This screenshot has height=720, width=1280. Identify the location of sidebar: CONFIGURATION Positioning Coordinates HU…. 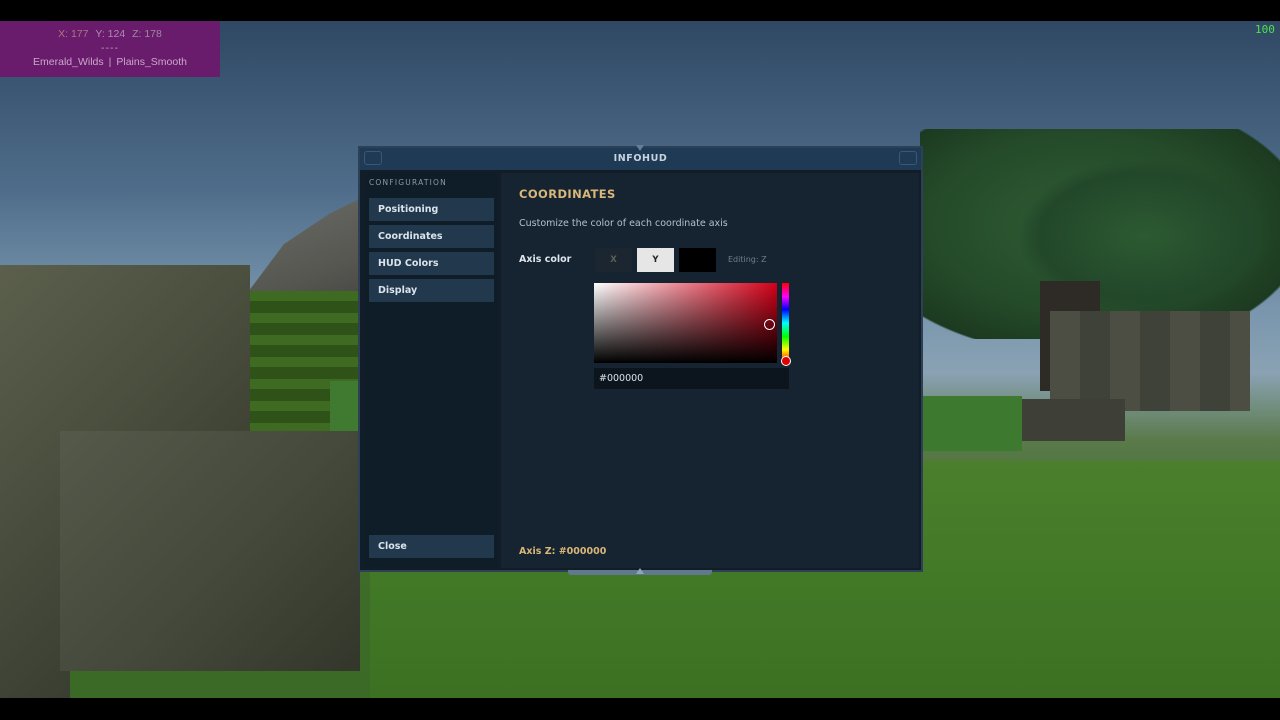
(431, 370).